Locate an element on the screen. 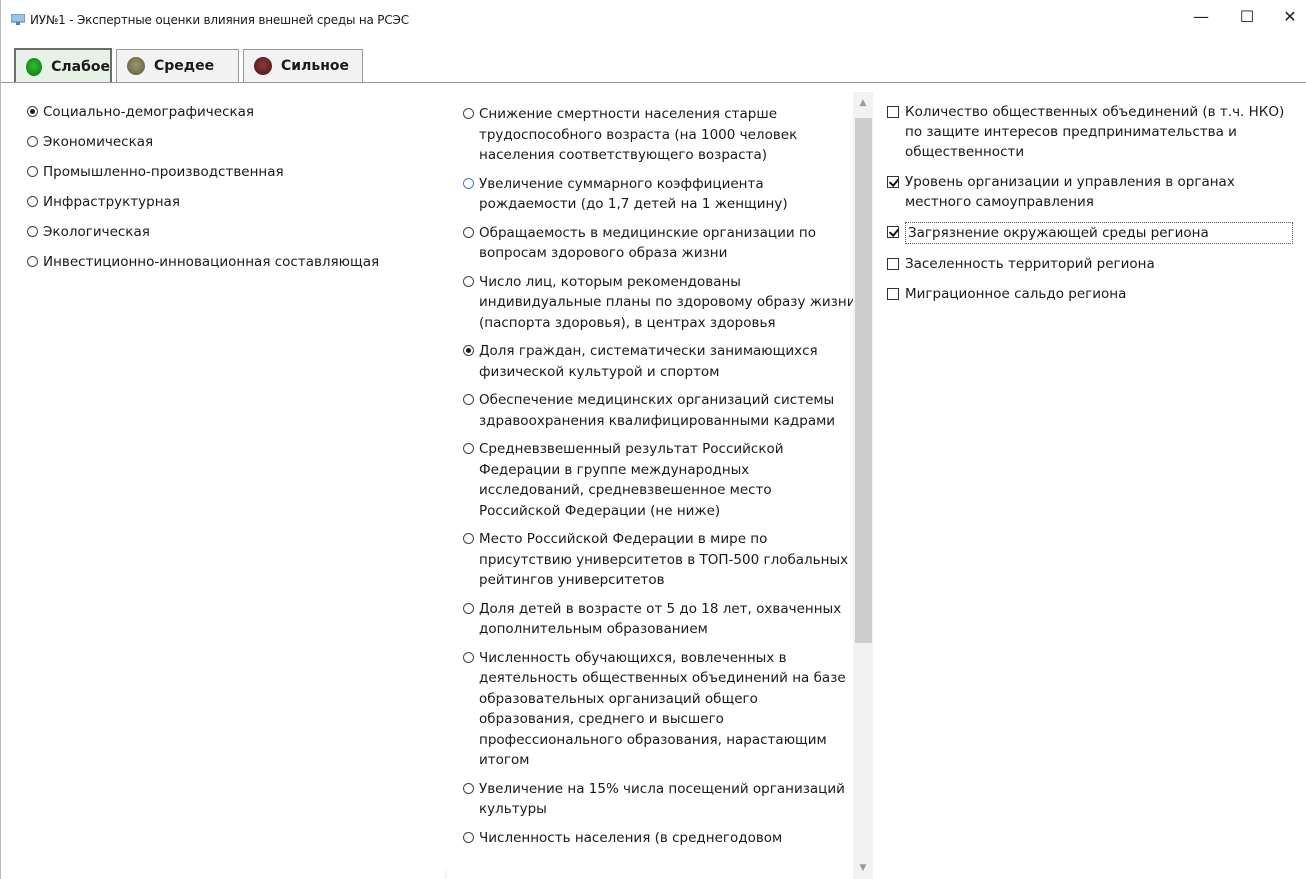 This screenshot has height=879, width=1306. factor-item: Заселенность территорий региона is located at coordinates (1092, 264).